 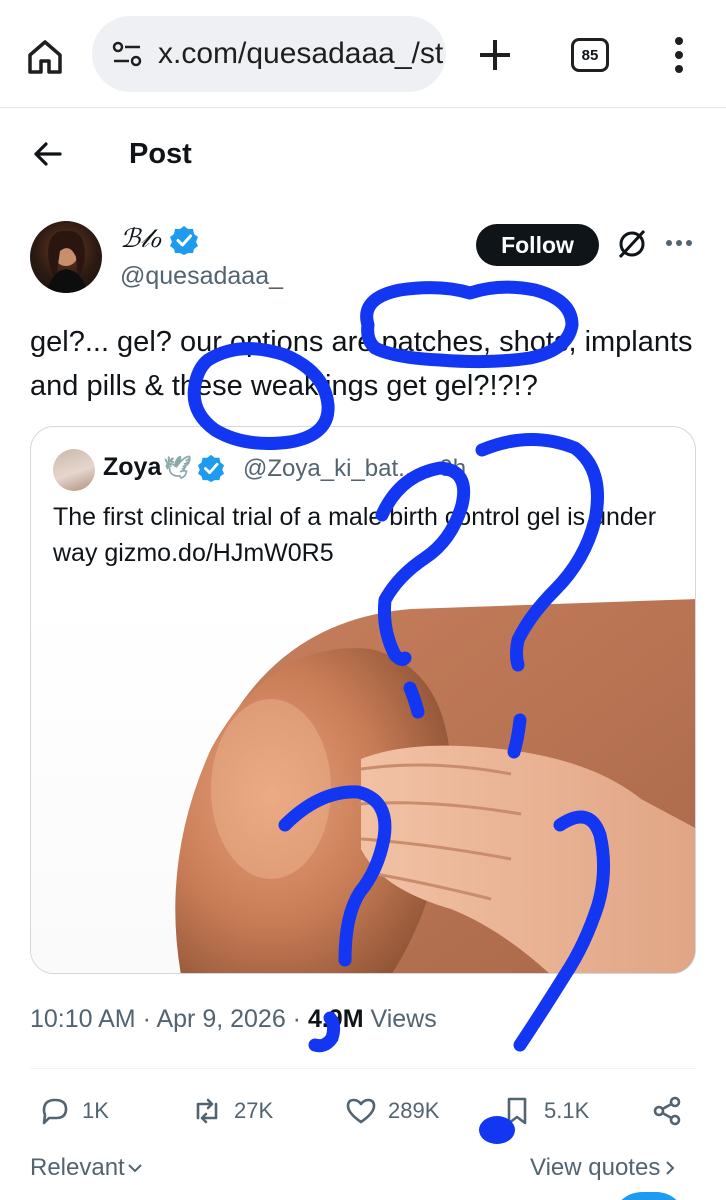 I want to click on more-icon, so click(x=679, y=243).